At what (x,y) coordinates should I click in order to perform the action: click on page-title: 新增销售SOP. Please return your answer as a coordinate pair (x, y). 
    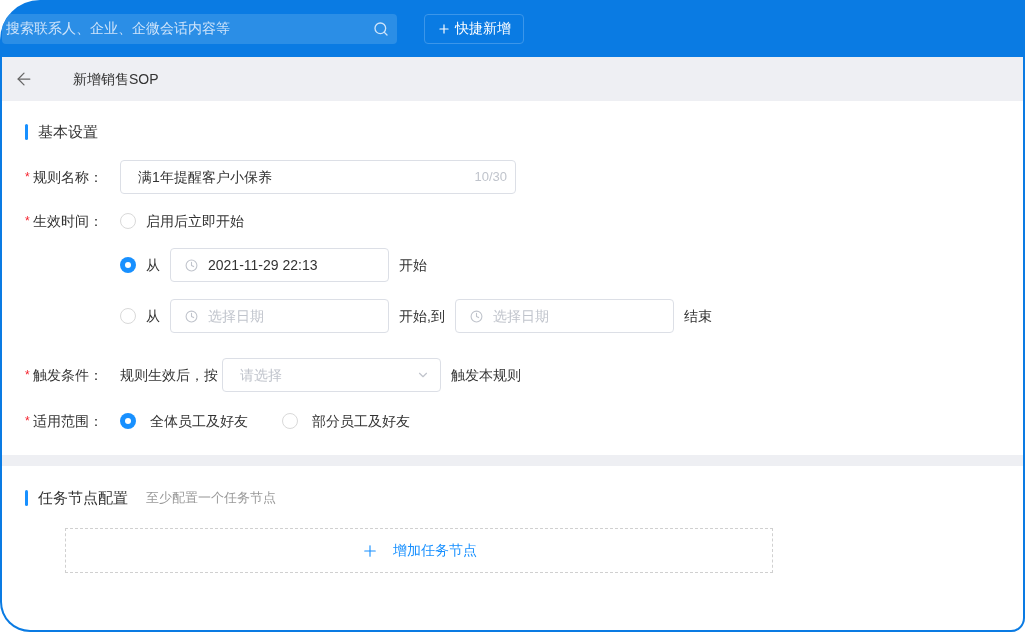
    Looking at the image, I should click on (116, 79).